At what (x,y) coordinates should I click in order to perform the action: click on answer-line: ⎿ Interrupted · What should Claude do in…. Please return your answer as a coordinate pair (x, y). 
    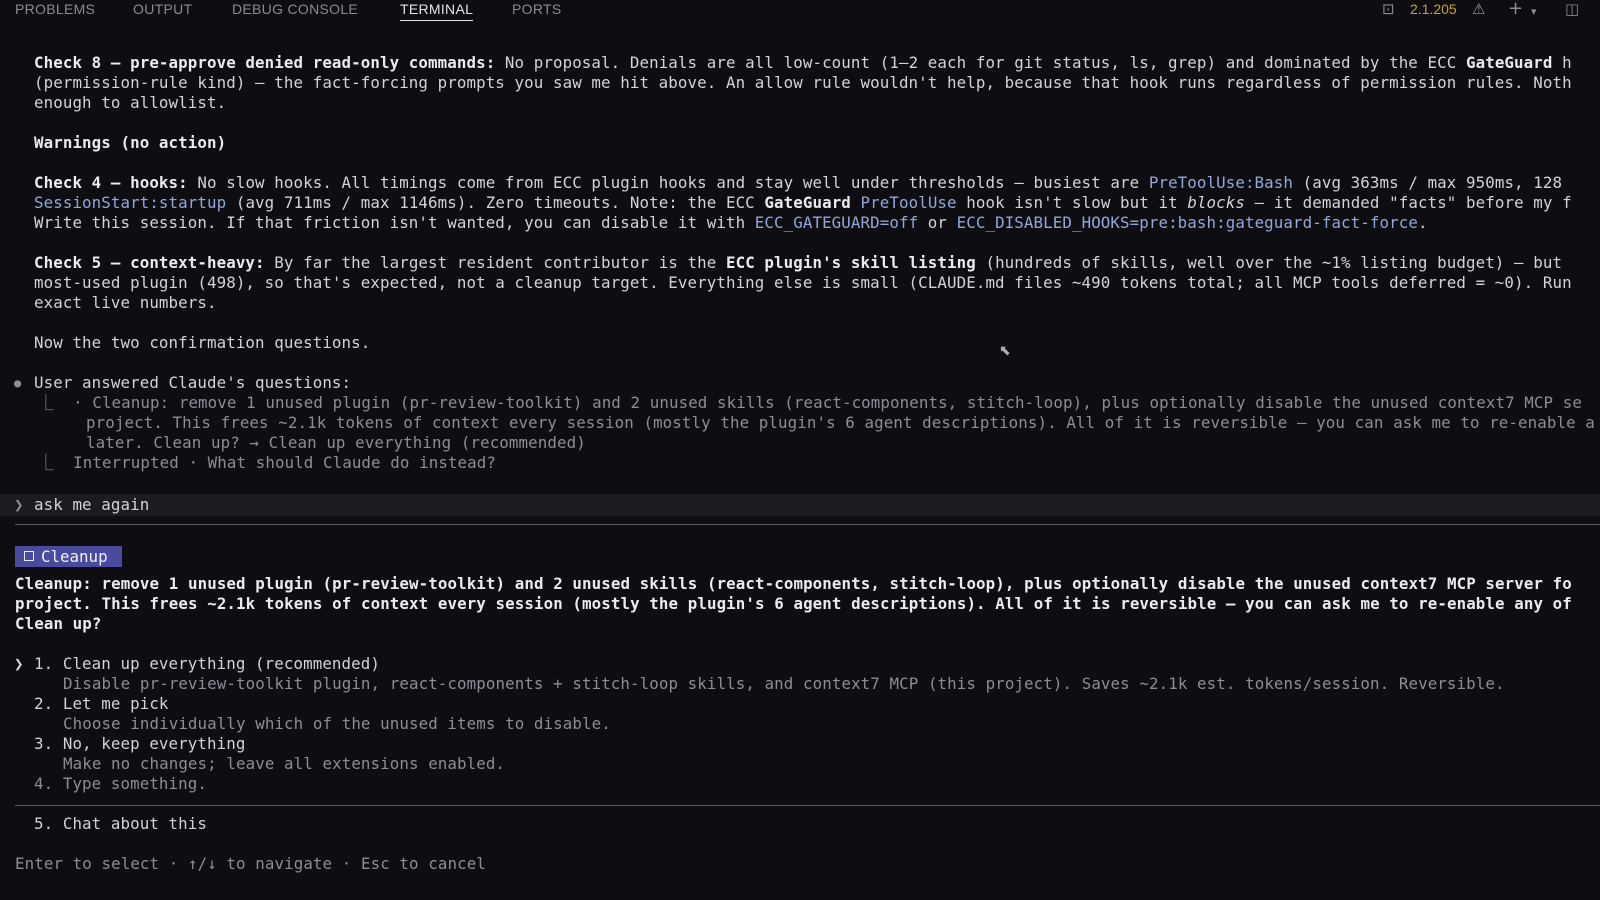
    Looking at the image, I should click on (267, 462).